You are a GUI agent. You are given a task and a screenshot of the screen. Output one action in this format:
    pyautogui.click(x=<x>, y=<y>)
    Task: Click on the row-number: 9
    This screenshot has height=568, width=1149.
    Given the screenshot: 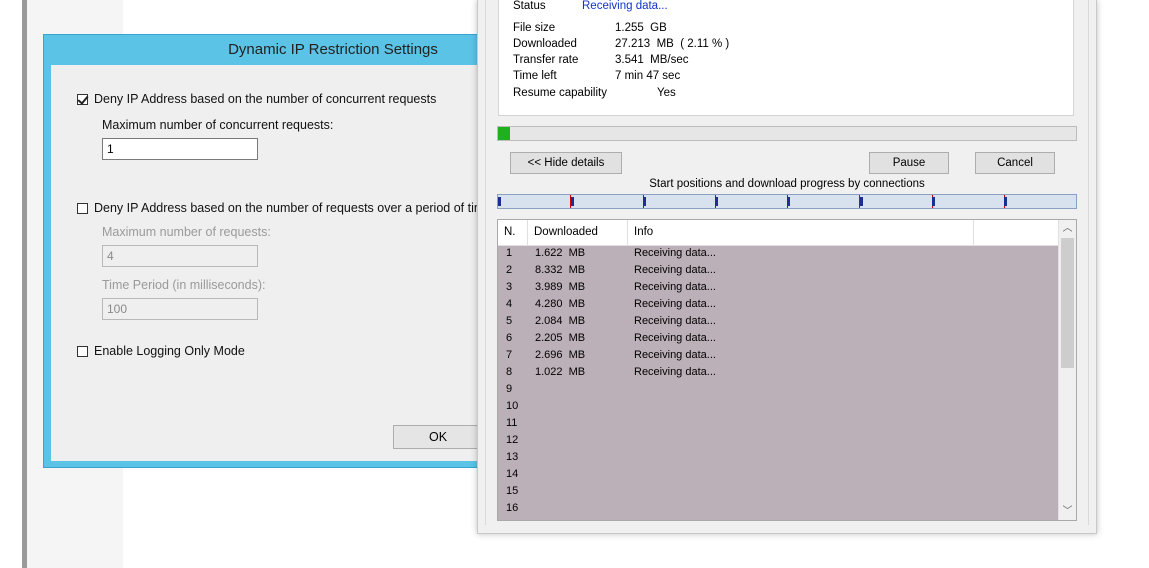 What is the action you would take?
    pyautogui.click(x=509, y=389)
    